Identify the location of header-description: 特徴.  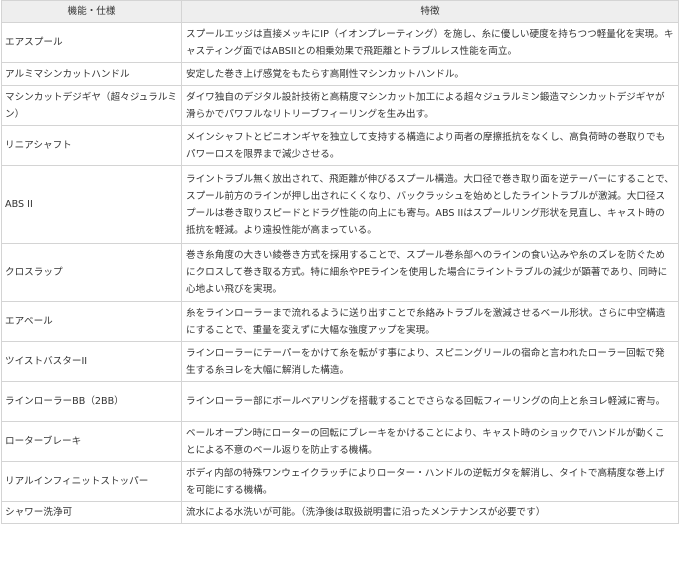
(430, 11).